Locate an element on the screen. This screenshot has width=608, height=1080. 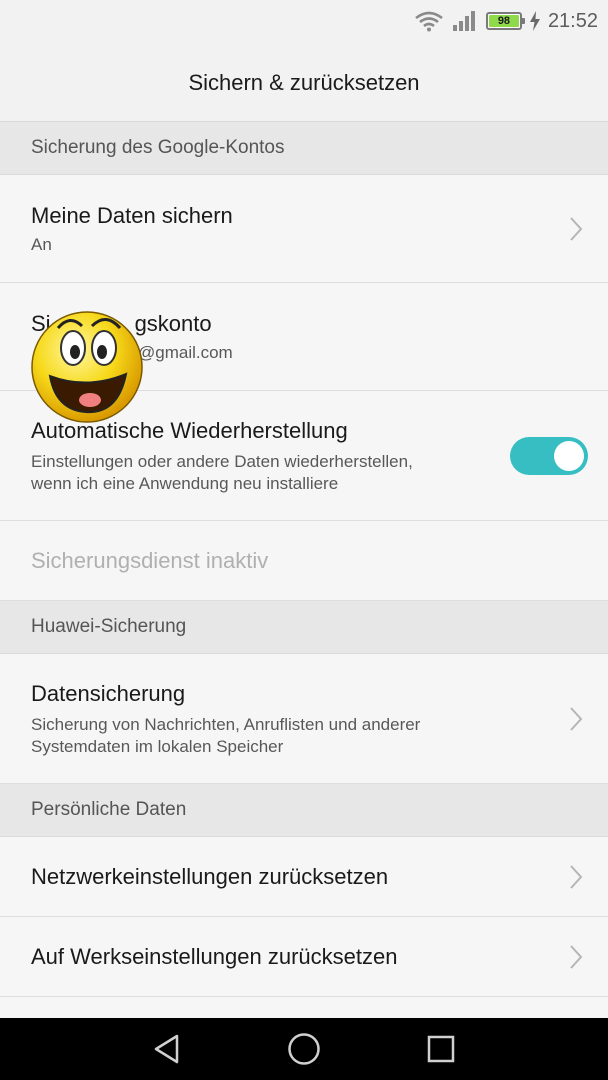
factory-reset-item: Auf Werkseinstellungen zurücksetzen is located at coordinates (304, 957).